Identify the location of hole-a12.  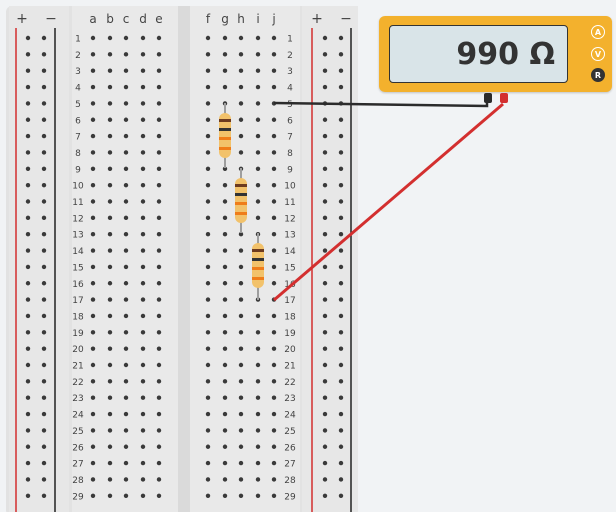
(93, 218).